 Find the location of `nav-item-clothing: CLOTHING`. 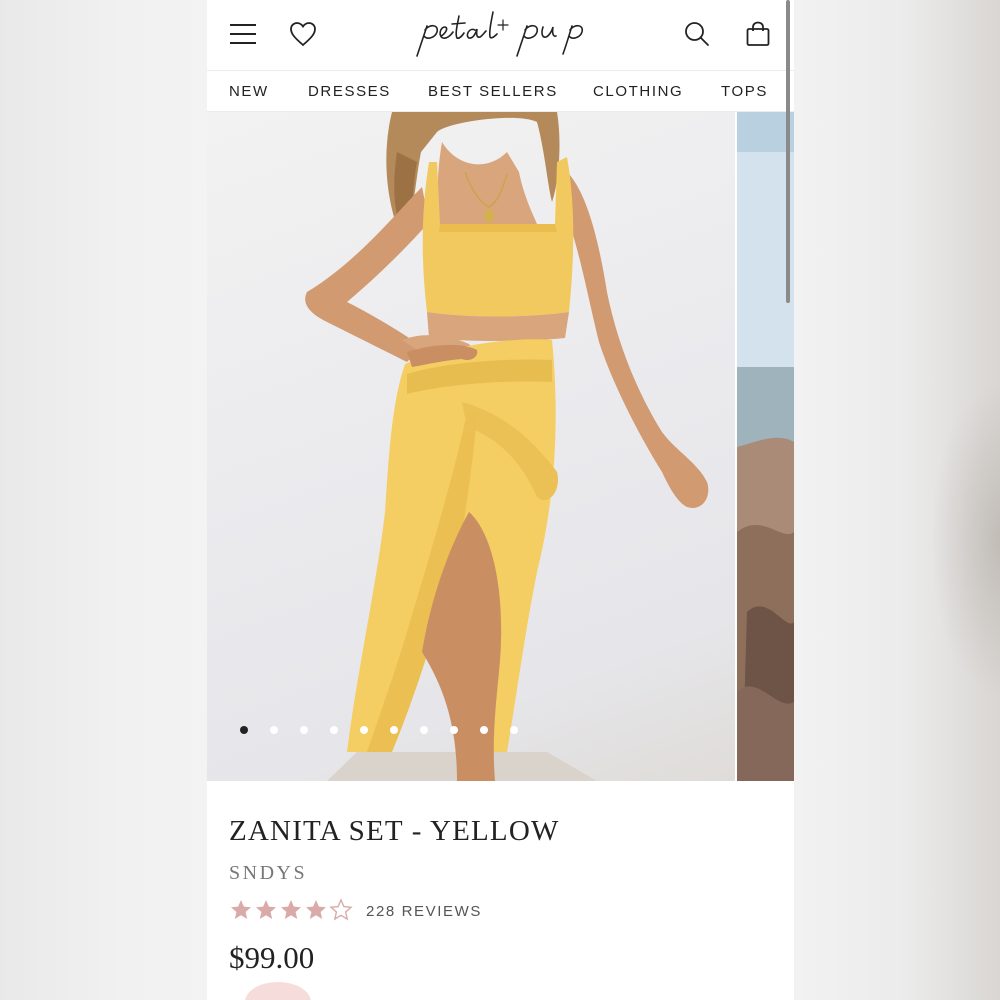

nav-item-clothing: CLOTHING is located at coordinates (638, 91).